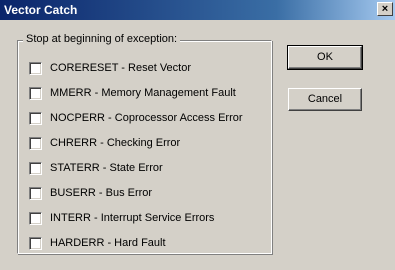 The height and width of the screenshot is (270, 395). Describe the element at coordinates (102, 39) in the screenshot. I see `groupbox-label: Stop at beginning of exception:` at that location.